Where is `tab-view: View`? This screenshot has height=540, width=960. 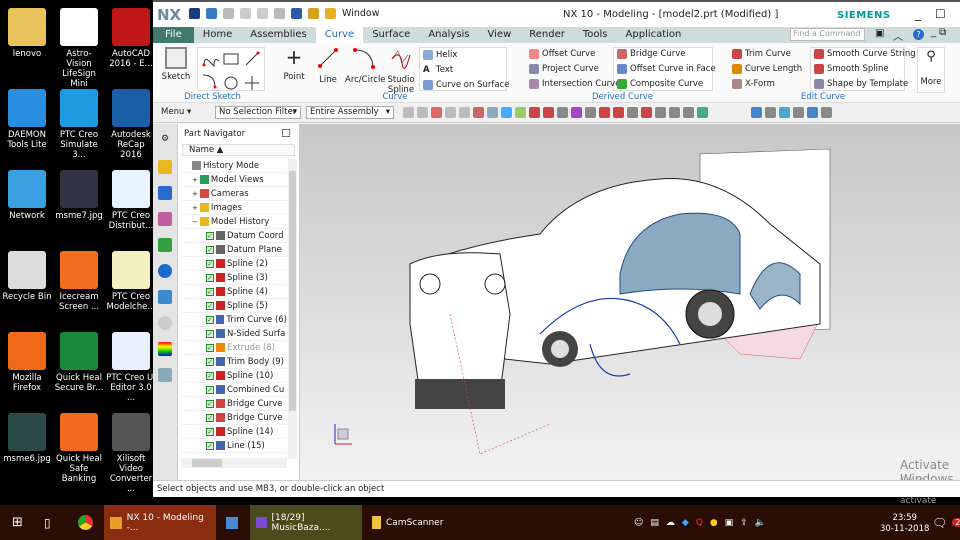
tab-view: View is located at coordinates (500, 35).